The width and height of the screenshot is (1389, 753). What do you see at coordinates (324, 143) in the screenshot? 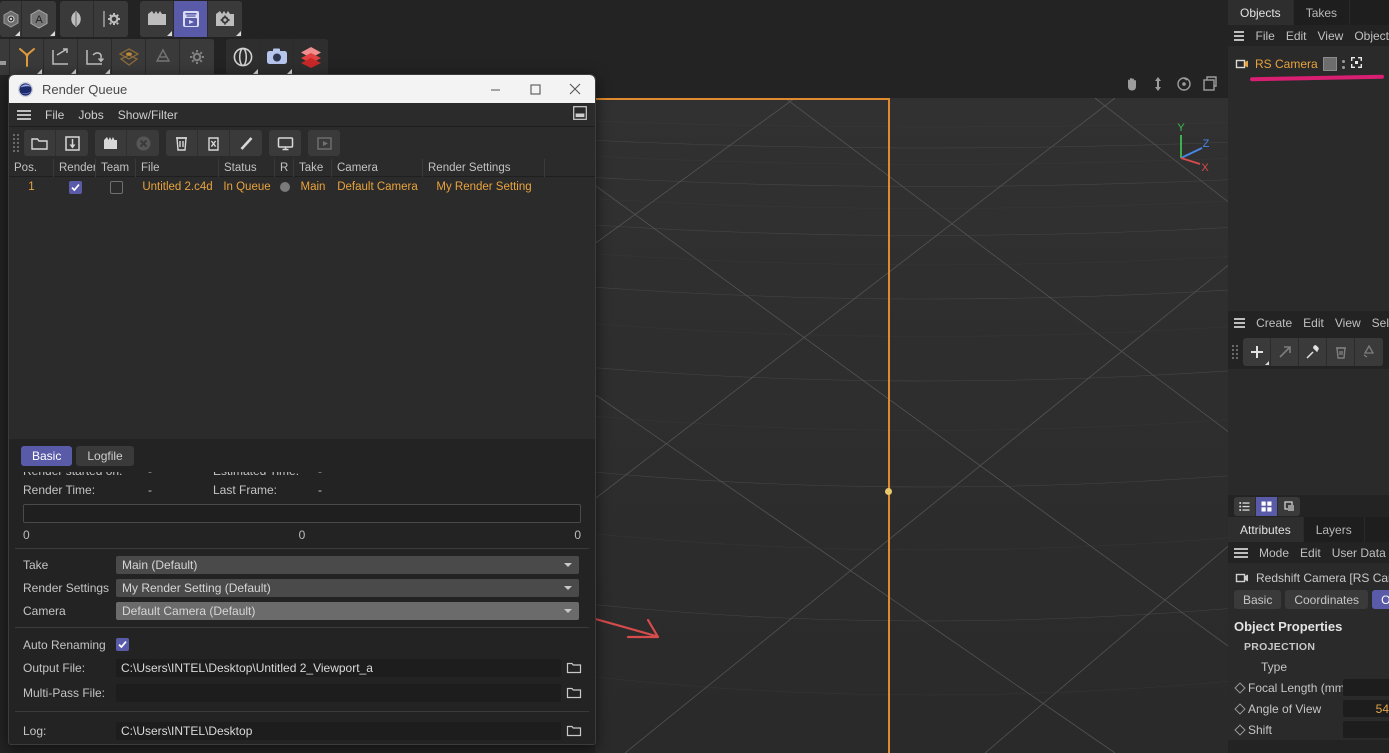
I see `play-preview-icon` at bounding box center [324, 143].